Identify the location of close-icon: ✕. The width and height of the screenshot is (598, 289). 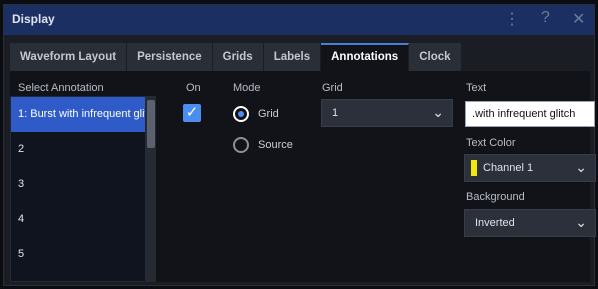
(578, 19).